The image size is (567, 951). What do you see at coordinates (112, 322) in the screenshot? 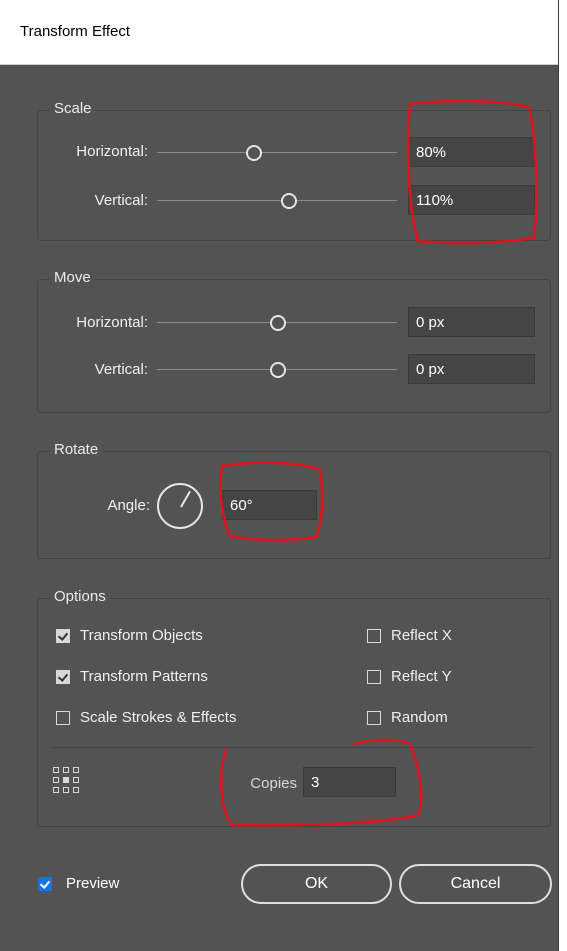
I see `move-horizontal-label: Horizontal:` at bounding box center [112, 322].